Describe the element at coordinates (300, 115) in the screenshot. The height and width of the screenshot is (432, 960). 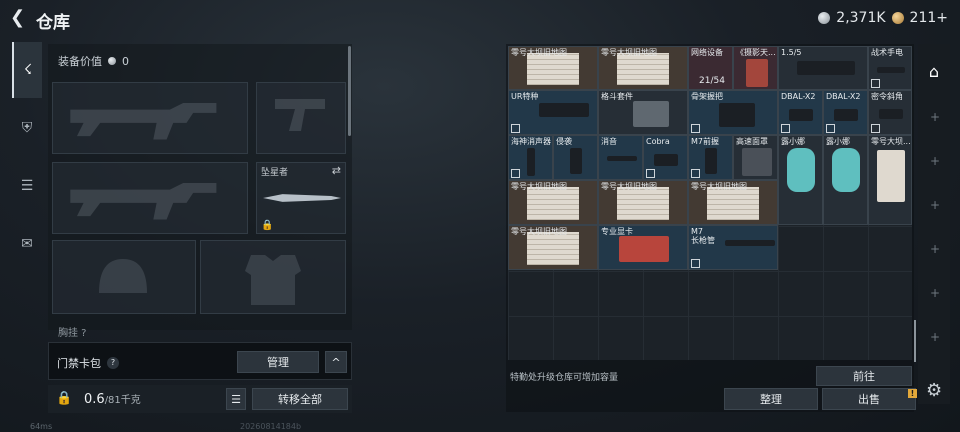
I see `pistol-silhouette-icon` at that location.